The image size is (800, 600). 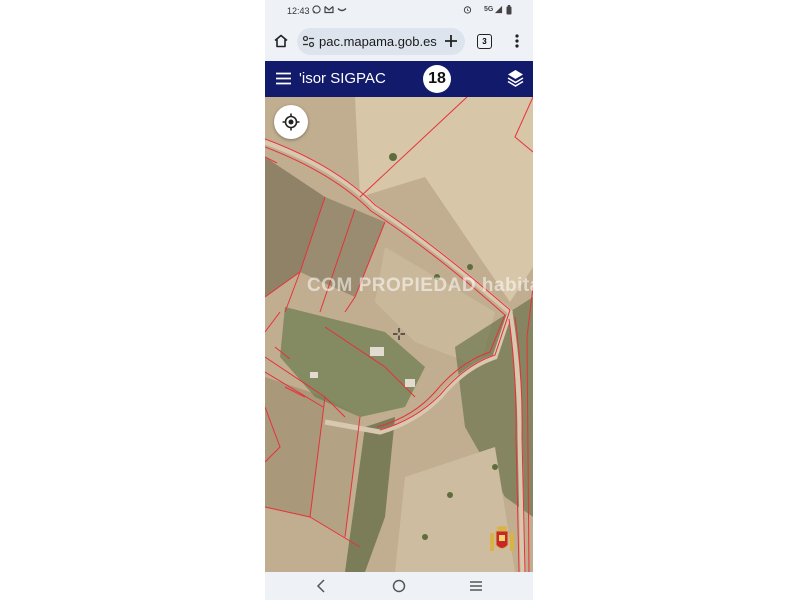 What do you see at coordinates (489, 9) in the screenshot?
I see `5g-icon: 5G` at bounding box center [489, 9].